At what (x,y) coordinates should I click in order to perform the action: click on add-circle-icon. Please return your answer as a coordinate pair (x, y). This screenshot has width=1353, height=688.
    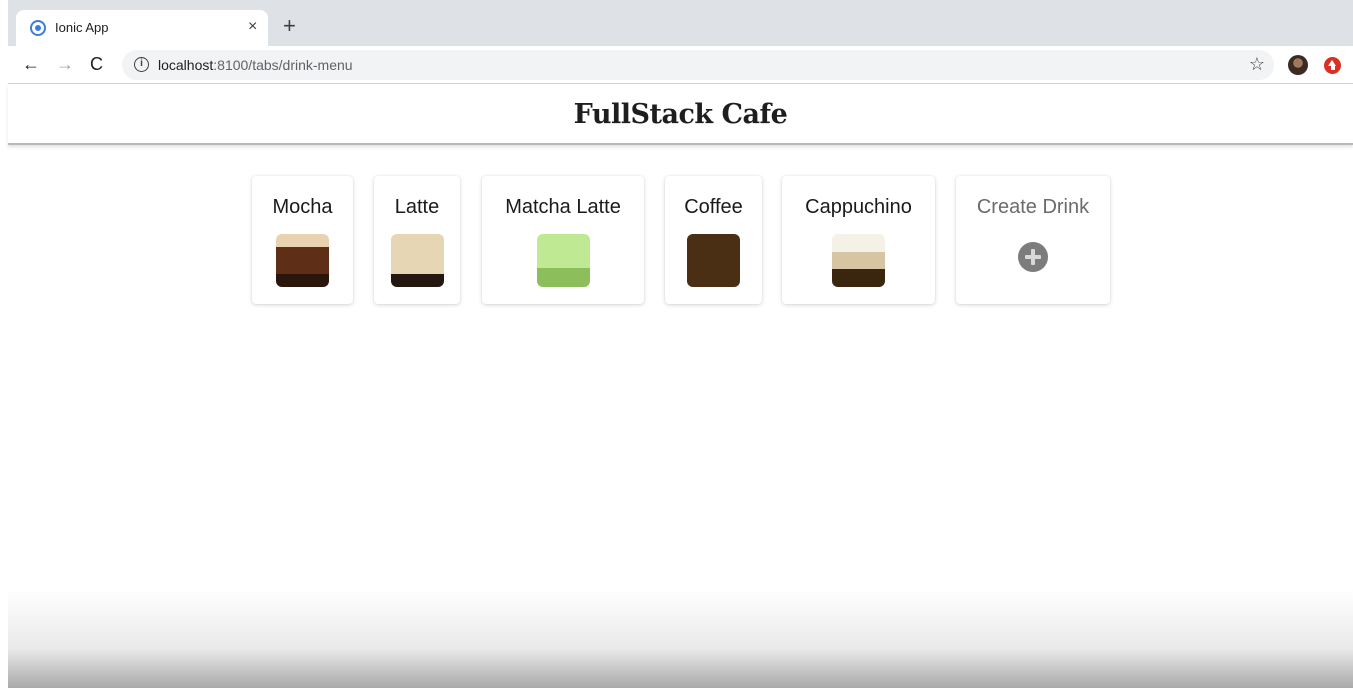
    Looking at the image, I should click on (1033, 257).